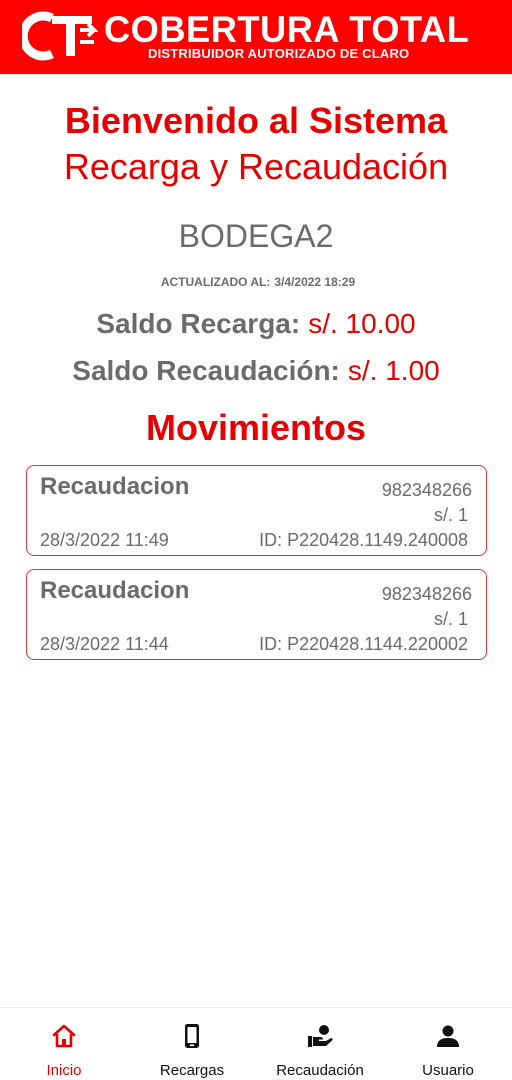 The height and width of the screenshot is (1080, 512). I want to click on balance-recarga-label: Saldo Recarga:, so click(198, 323).